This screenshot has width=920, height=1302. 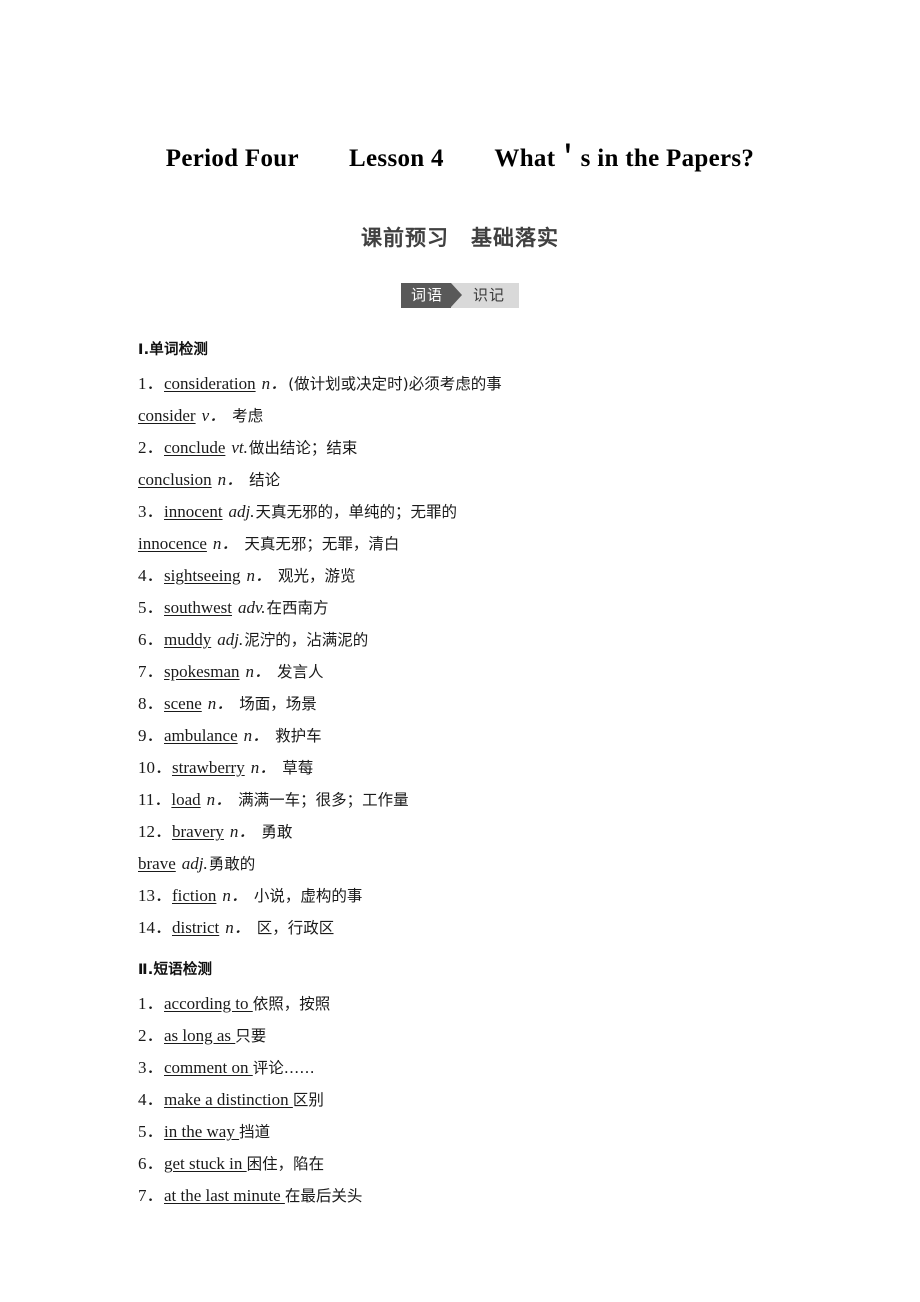 I want to click on item-term: consider, so click(x=167, y=415).